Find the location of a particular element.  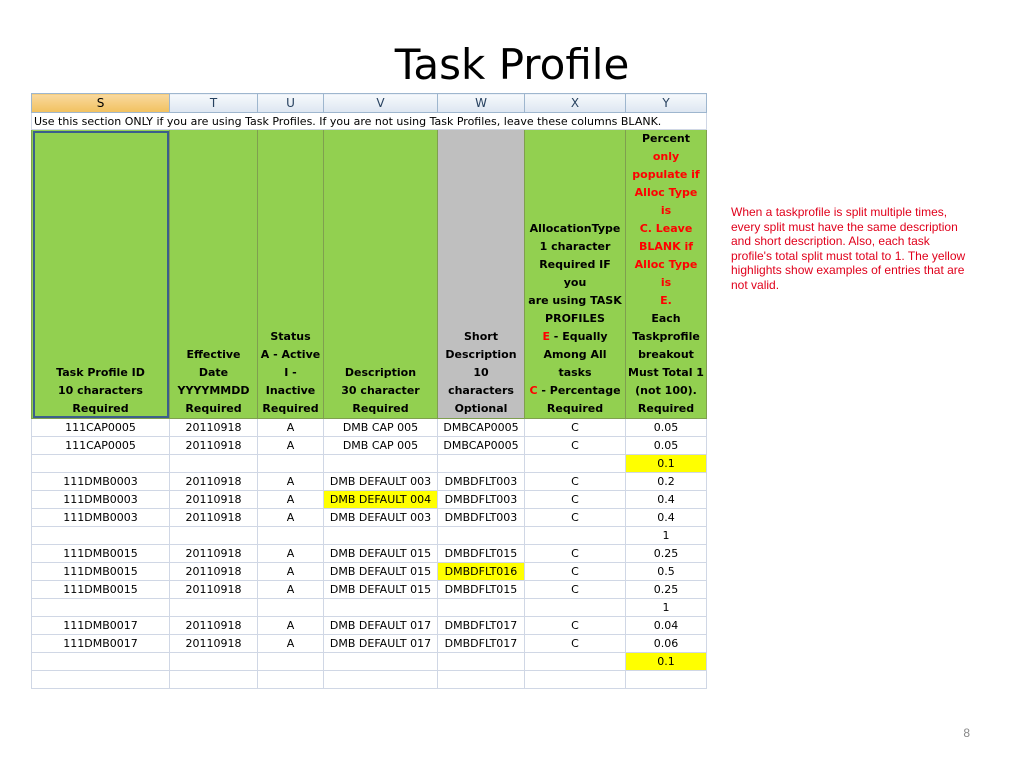

cell-short-description: DMBDFLT016 is located at coordinates (481, 571).